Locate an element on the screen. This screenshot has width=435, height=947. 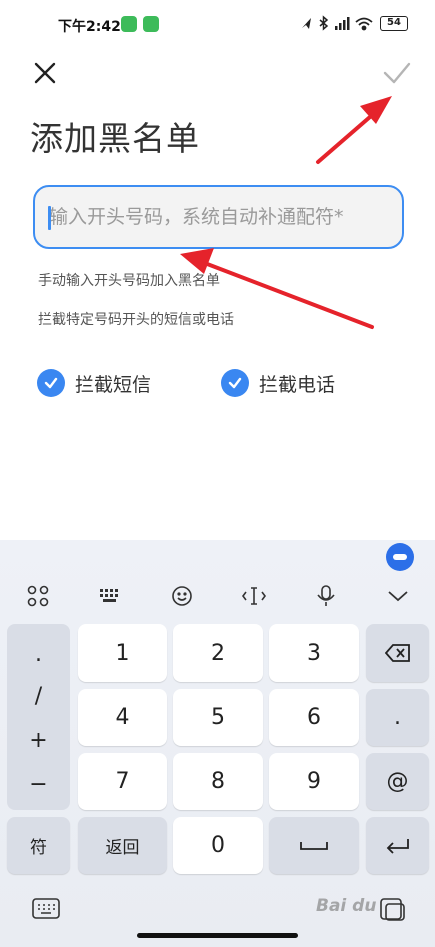
bluetooth-icon is located at coordinates (324, 23).